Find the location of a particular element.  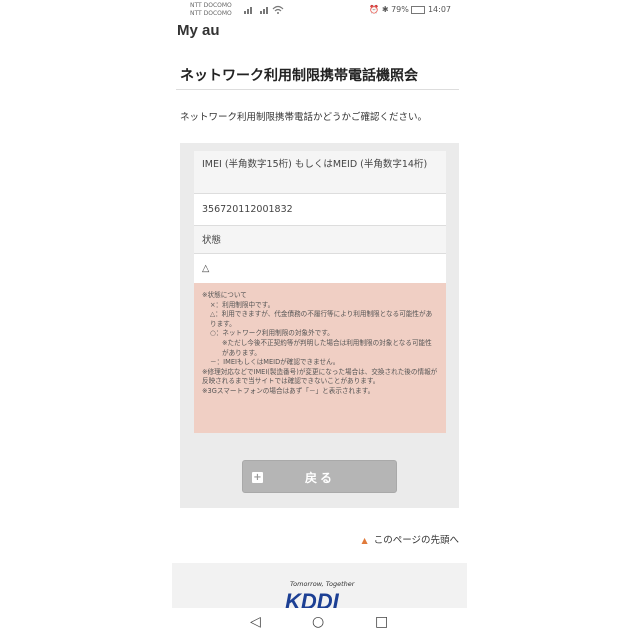

imei-label: IMEI (半角数字15桁) もしくはMEID (半角数字14桁) is located at coordinates (320, 172).